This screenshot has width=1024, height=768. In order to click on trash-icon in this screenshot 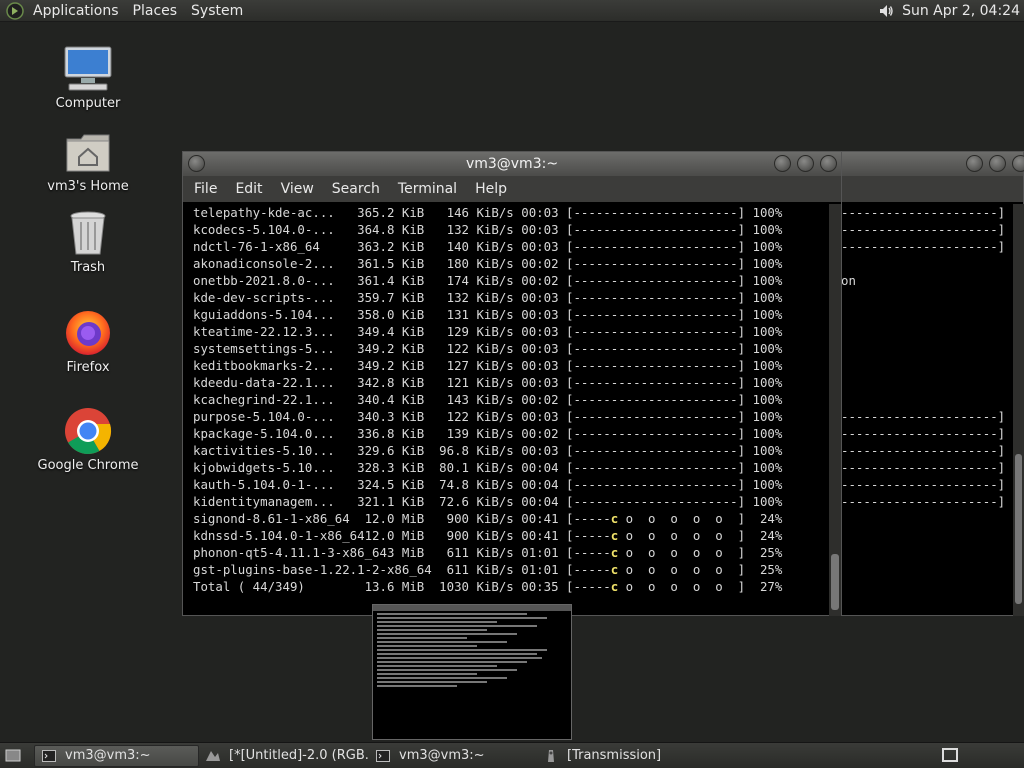, I will do `click(88, 233)`.